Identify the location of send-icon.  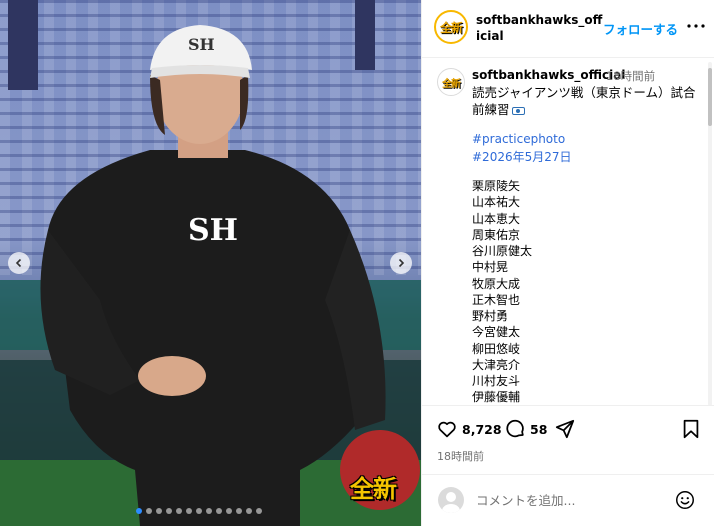
(565, 429).